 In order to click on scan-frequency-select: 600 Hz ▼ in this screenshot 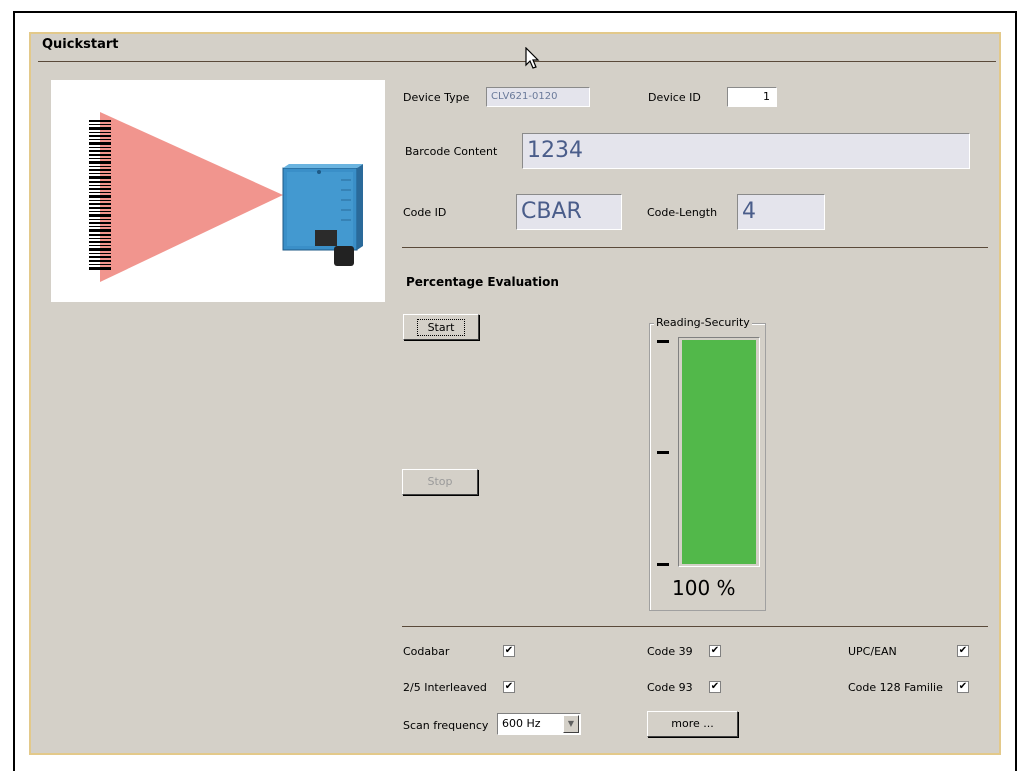, I will do `click(539, 724)`.